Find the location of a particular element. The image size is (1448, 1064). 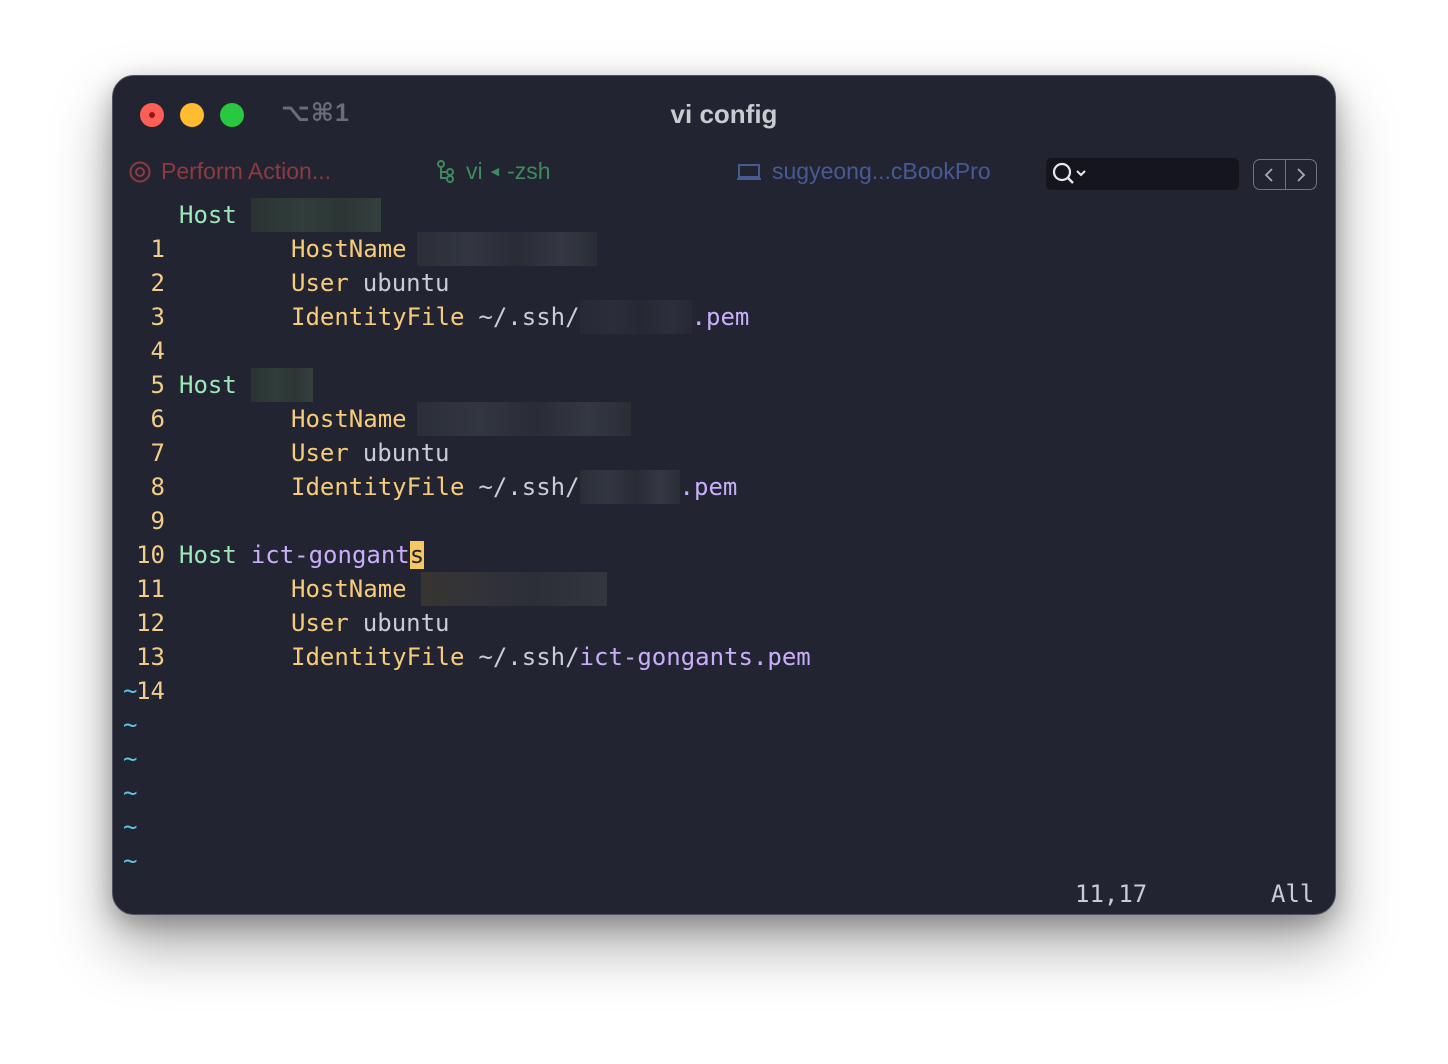

chevron-left-icon is located at coordinates (1268, 174).